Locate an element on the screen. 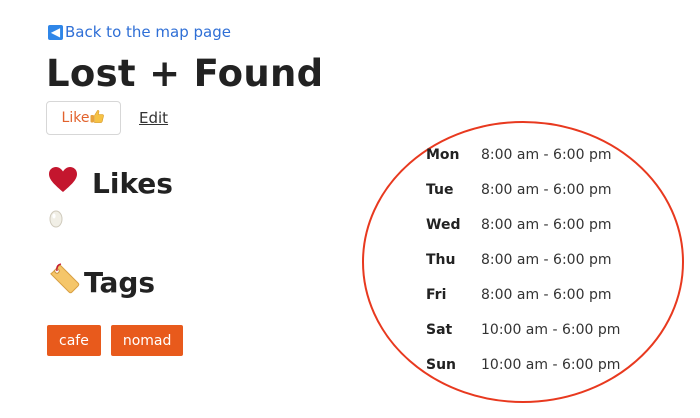 The width and height of the screenshot is (700, 418). hours-day: Wed is located at coordinates (443, 225).